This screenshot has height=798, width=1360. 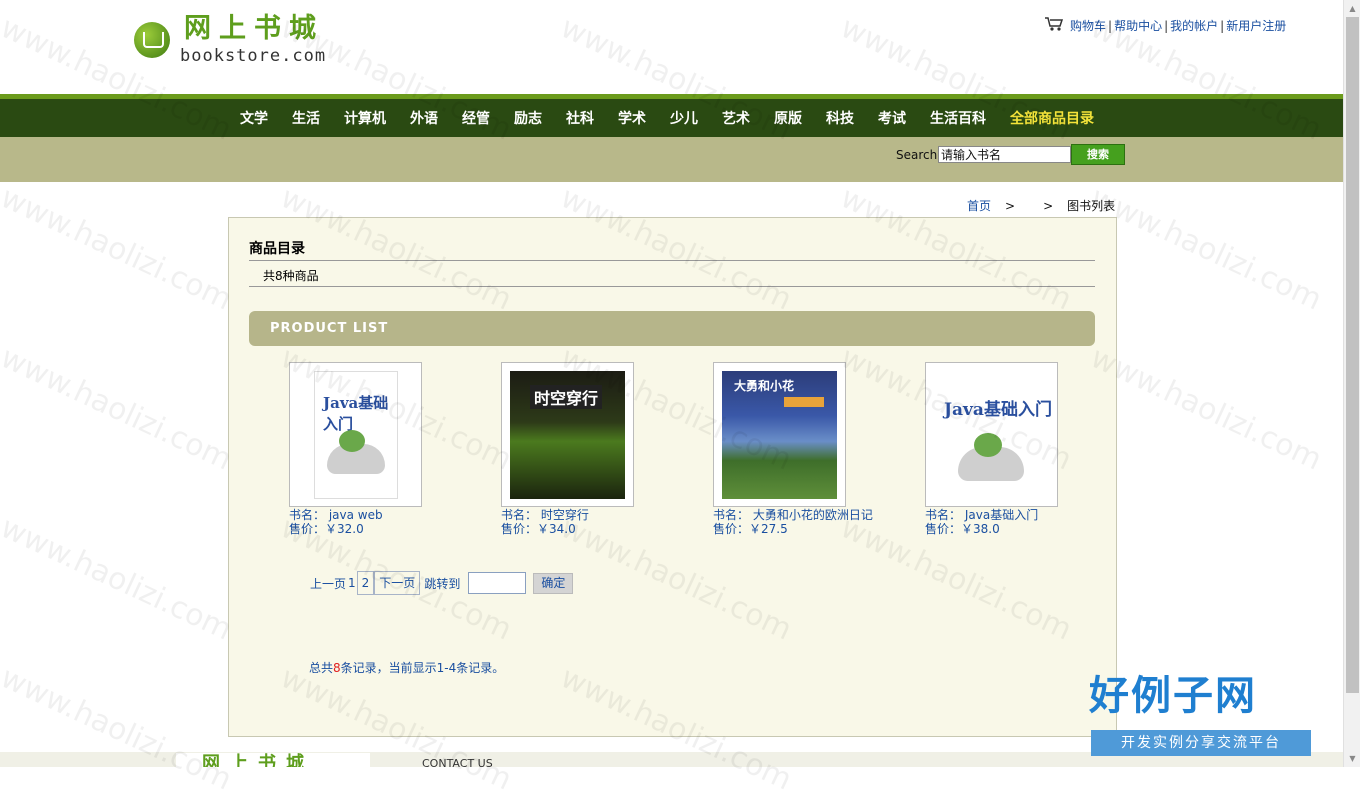 What do you see at coordinates (442, 583) in the screenshot?
I see `jump-to-label: 跳转到` at bounding box center [442, 583].